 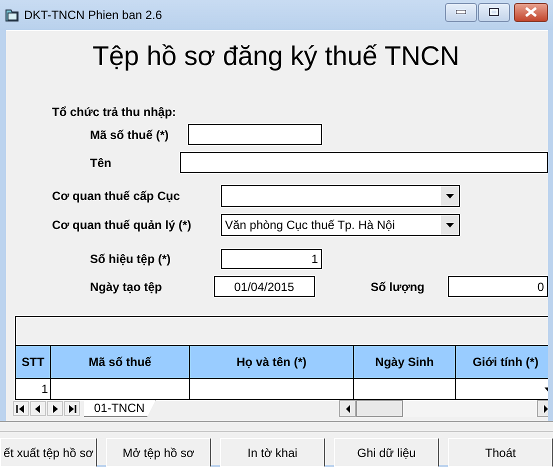 What do you see at coordinates (405, 362) in the screenshot?
I see `column-header: Ngày Sinh` at bounding box center [405, 362].